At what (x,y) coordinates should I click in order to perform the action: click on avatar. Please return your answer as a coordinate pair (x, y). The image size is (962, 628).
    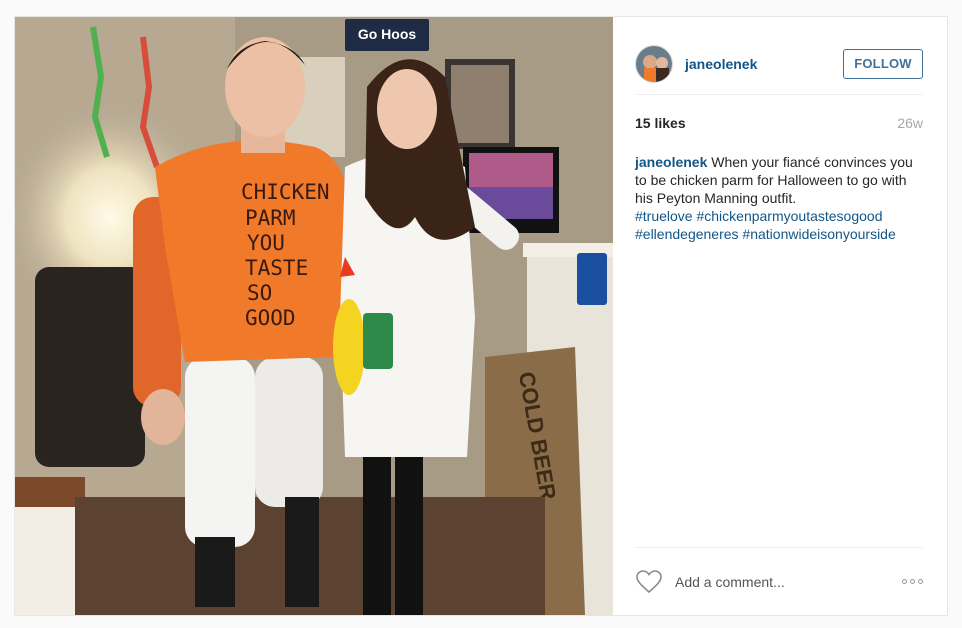
    Looking at the image, I should click on (654, 63).